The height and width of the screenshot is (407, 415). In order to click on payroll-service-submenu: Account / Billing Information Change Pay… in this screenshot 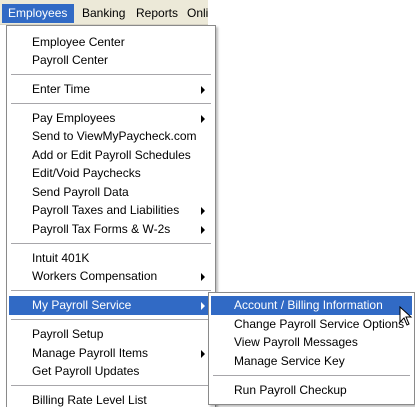, I will do `click(311, 348)`.